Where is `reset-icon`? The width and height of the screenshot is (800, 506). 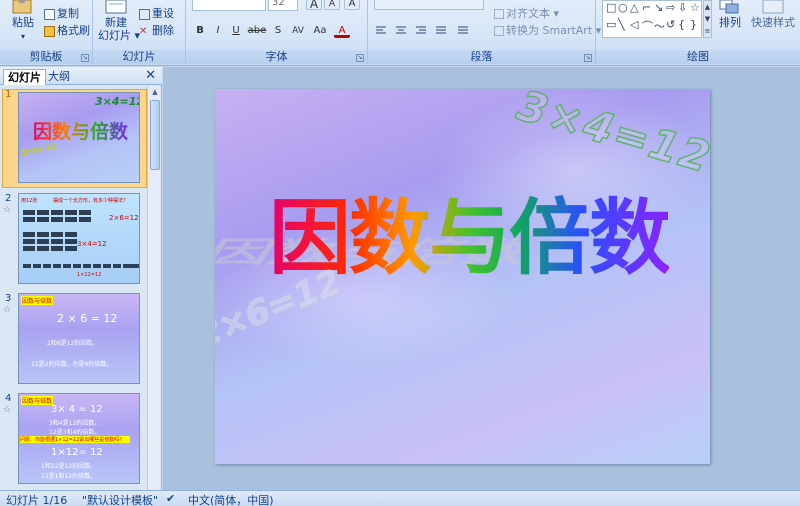
reset-icon is located at coordinates (144, 14).